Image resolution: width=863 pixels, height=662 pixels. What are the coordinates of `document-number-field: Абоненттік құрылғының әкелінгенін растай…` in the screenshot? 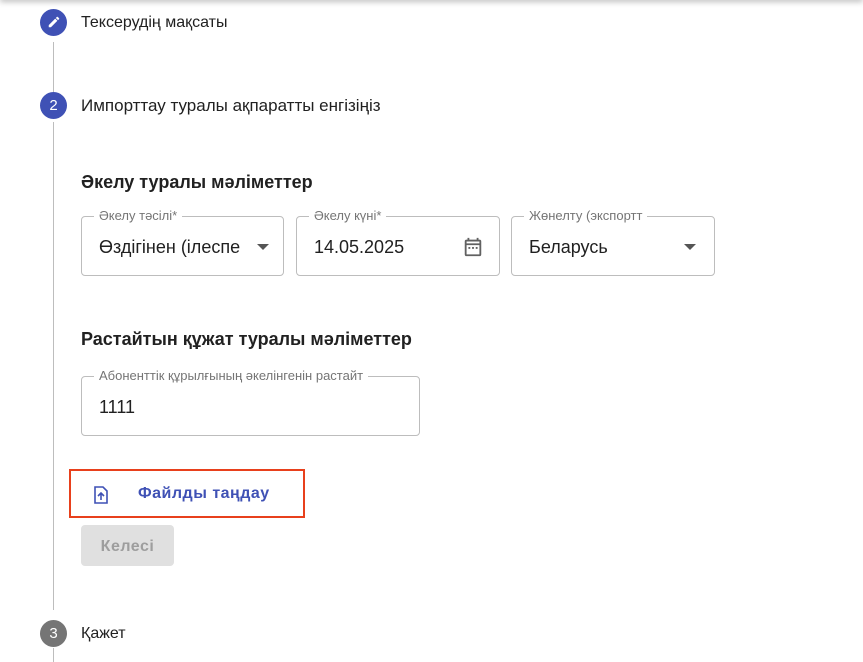 It's located at (250, 402).